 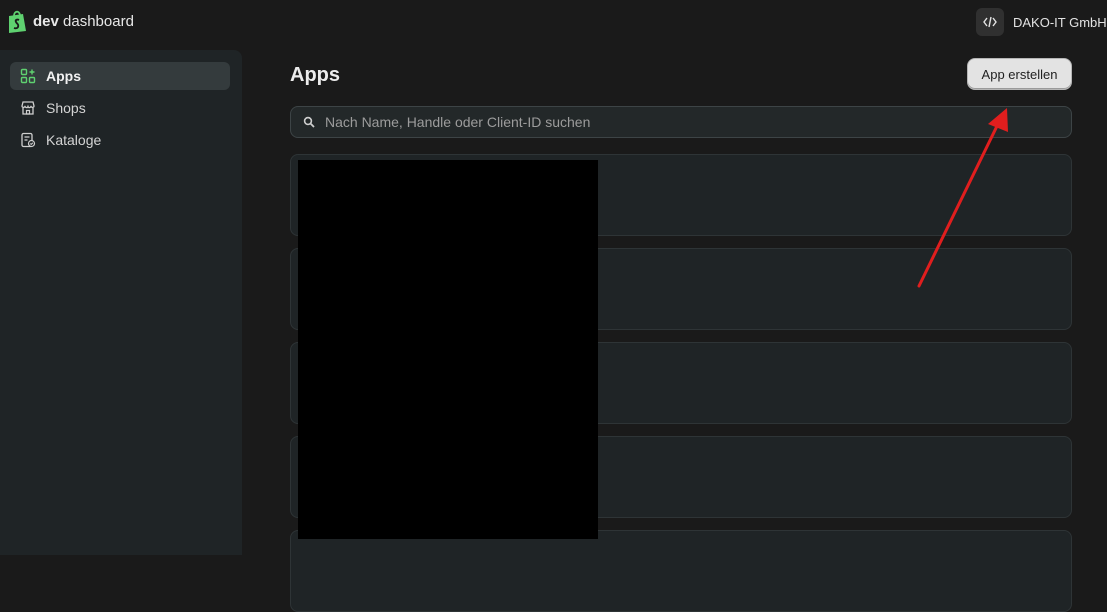 I want to click on sidebar-item-label: Kataloge, so click(x=74, y=140).